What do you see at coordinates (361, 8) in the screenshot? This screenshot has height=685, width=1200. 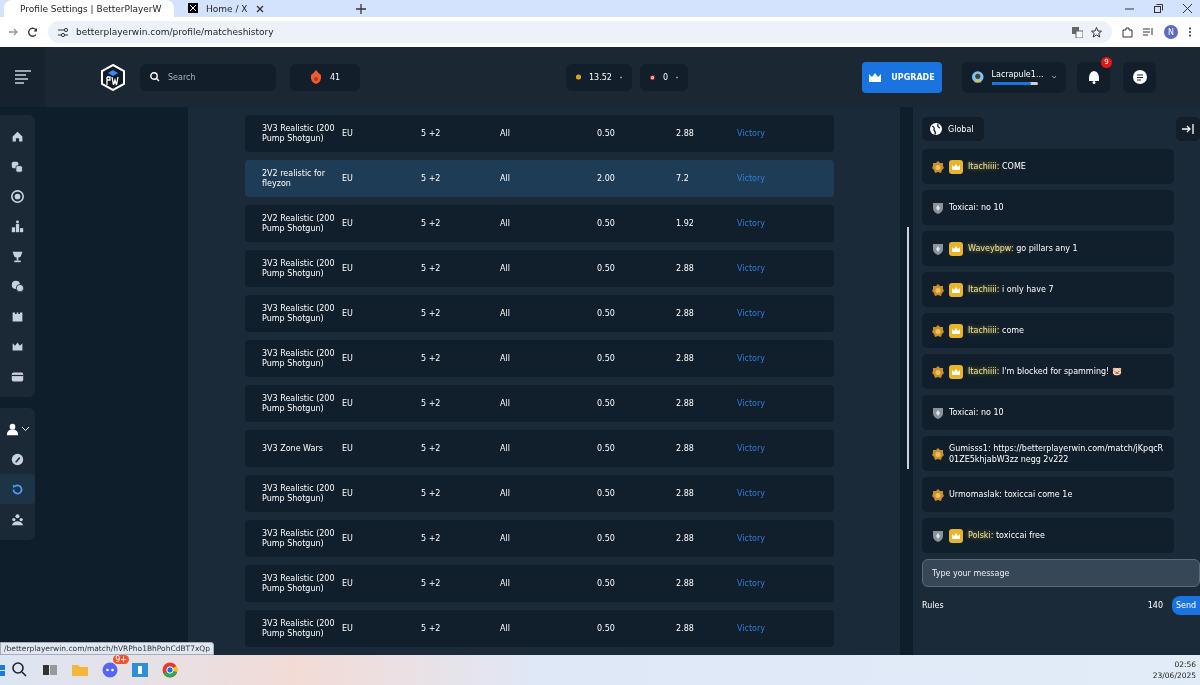 I see `new-tab-icon` at bounding box center [361, 8].